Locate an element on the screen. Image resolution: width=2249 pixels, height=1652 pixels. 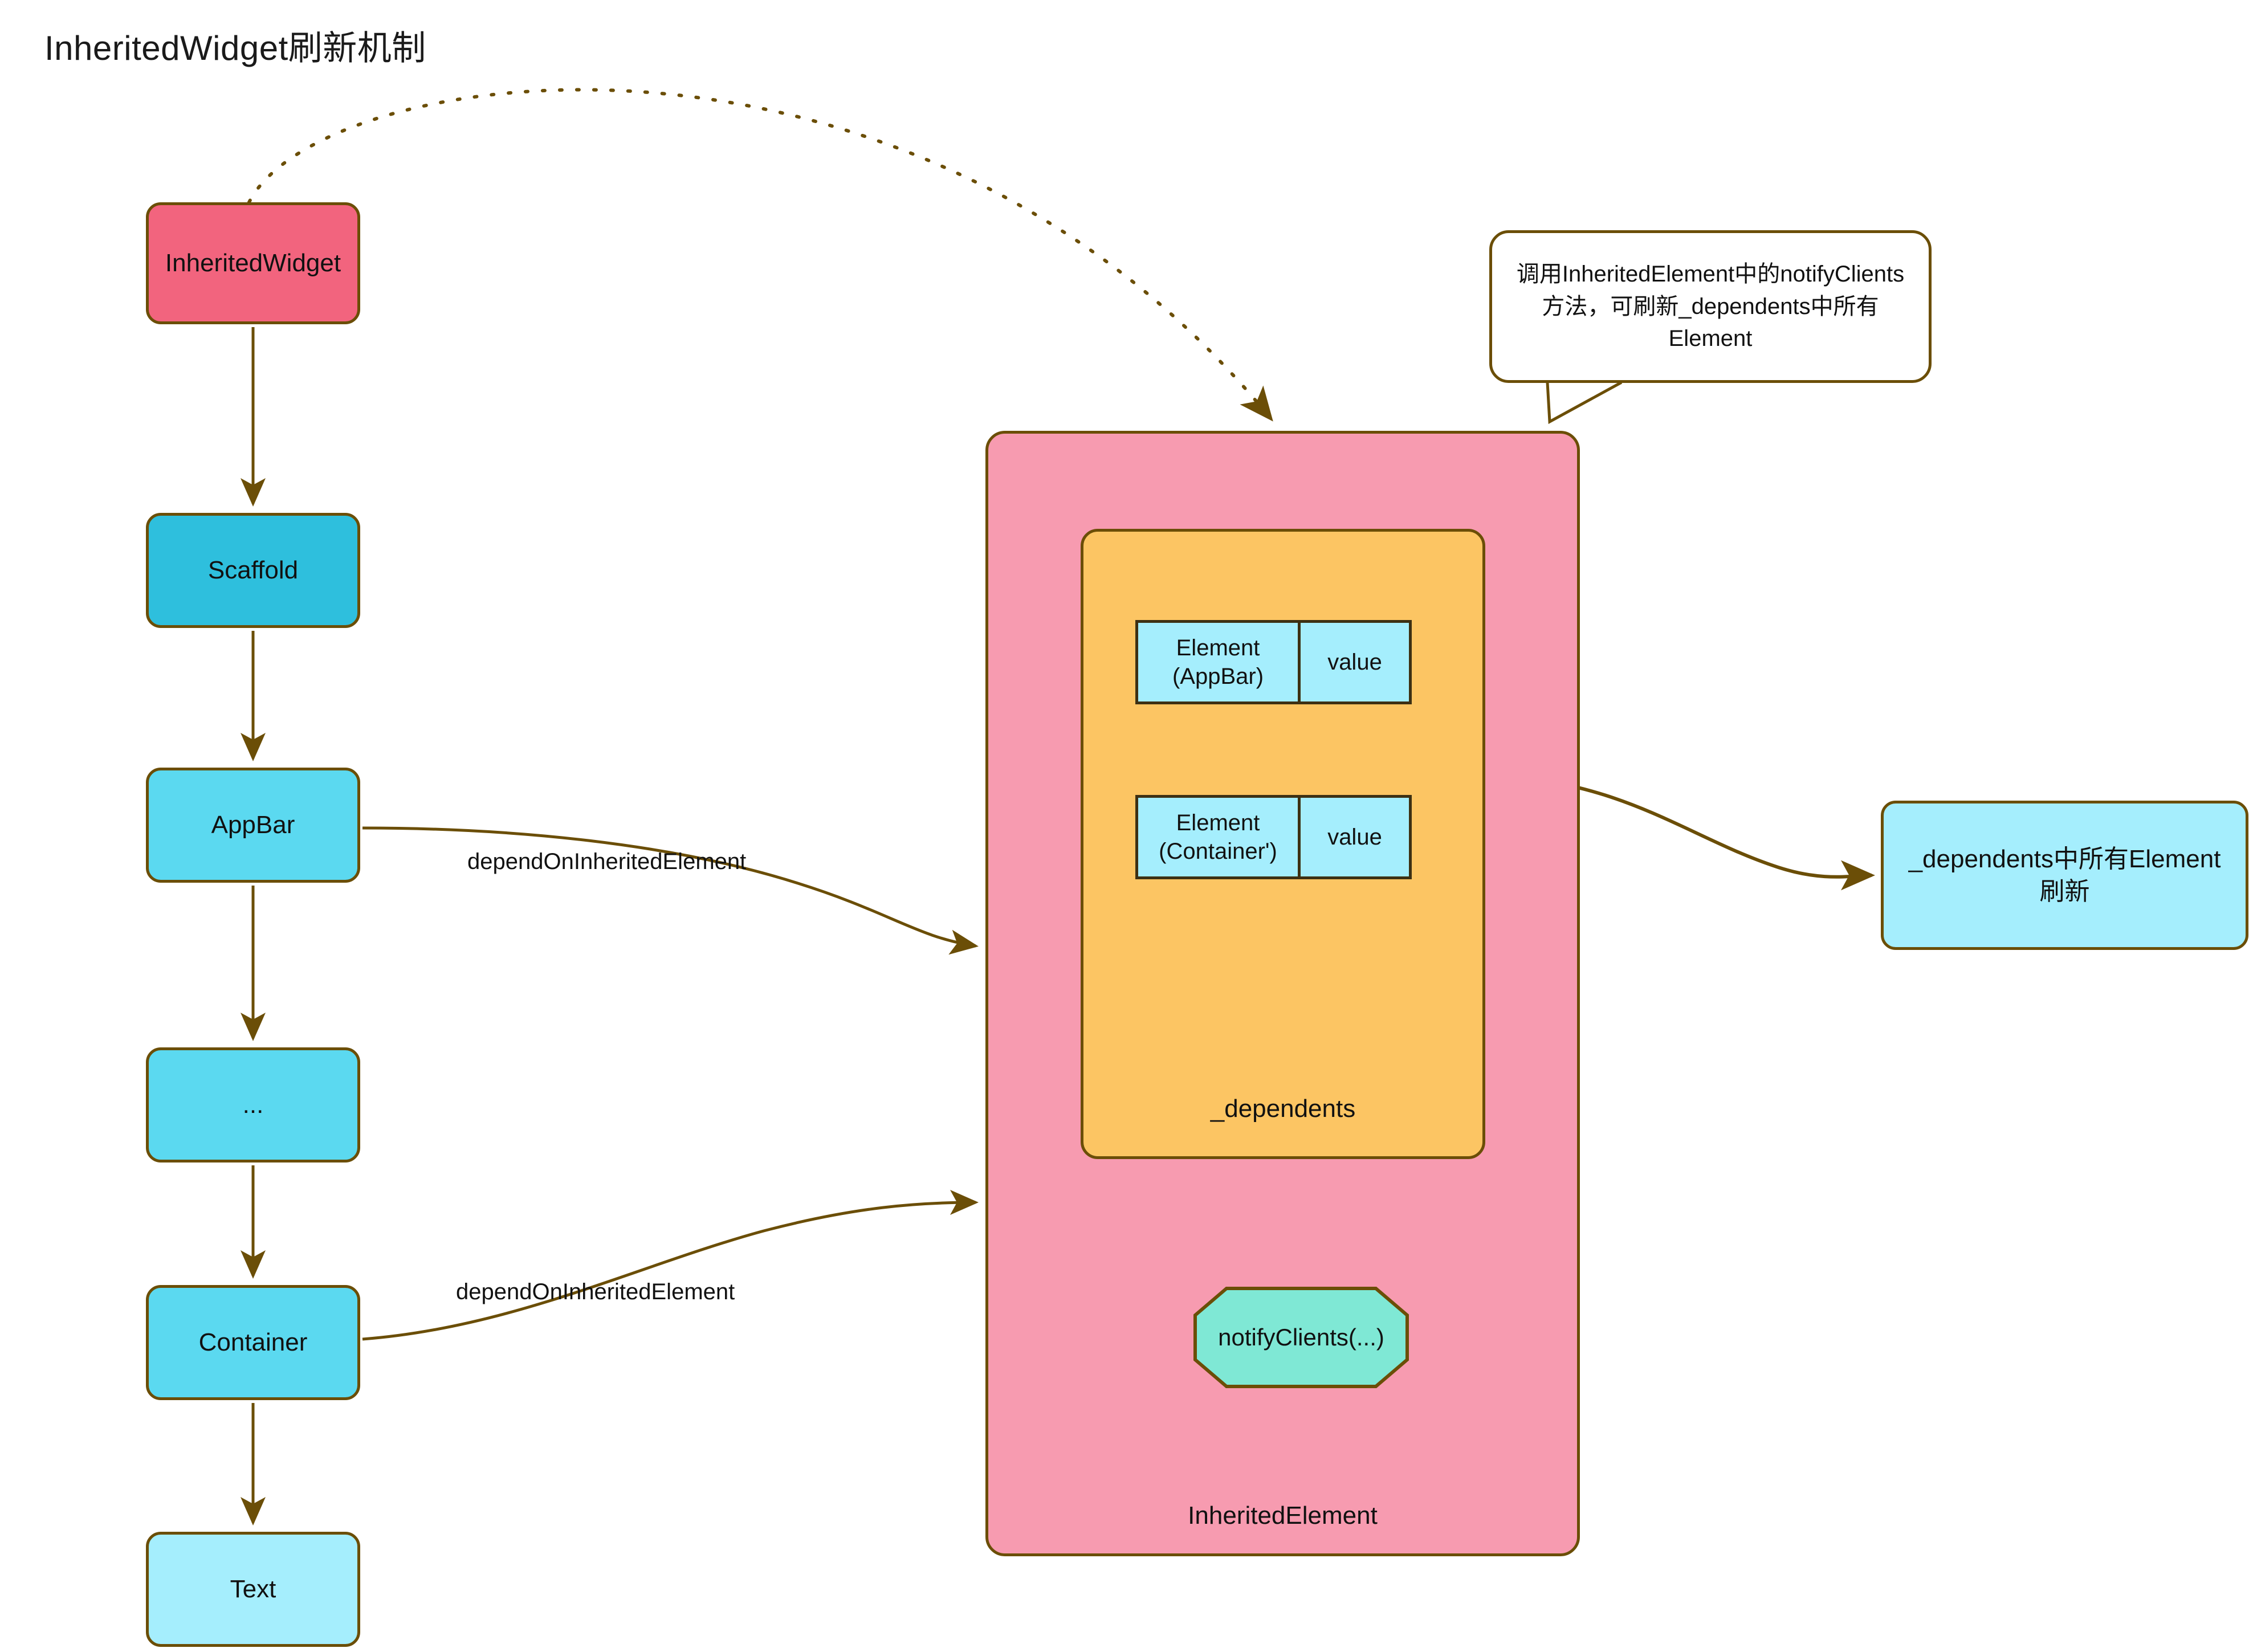
edge-container-inheritedelement is located at coordinates (670, 1265).